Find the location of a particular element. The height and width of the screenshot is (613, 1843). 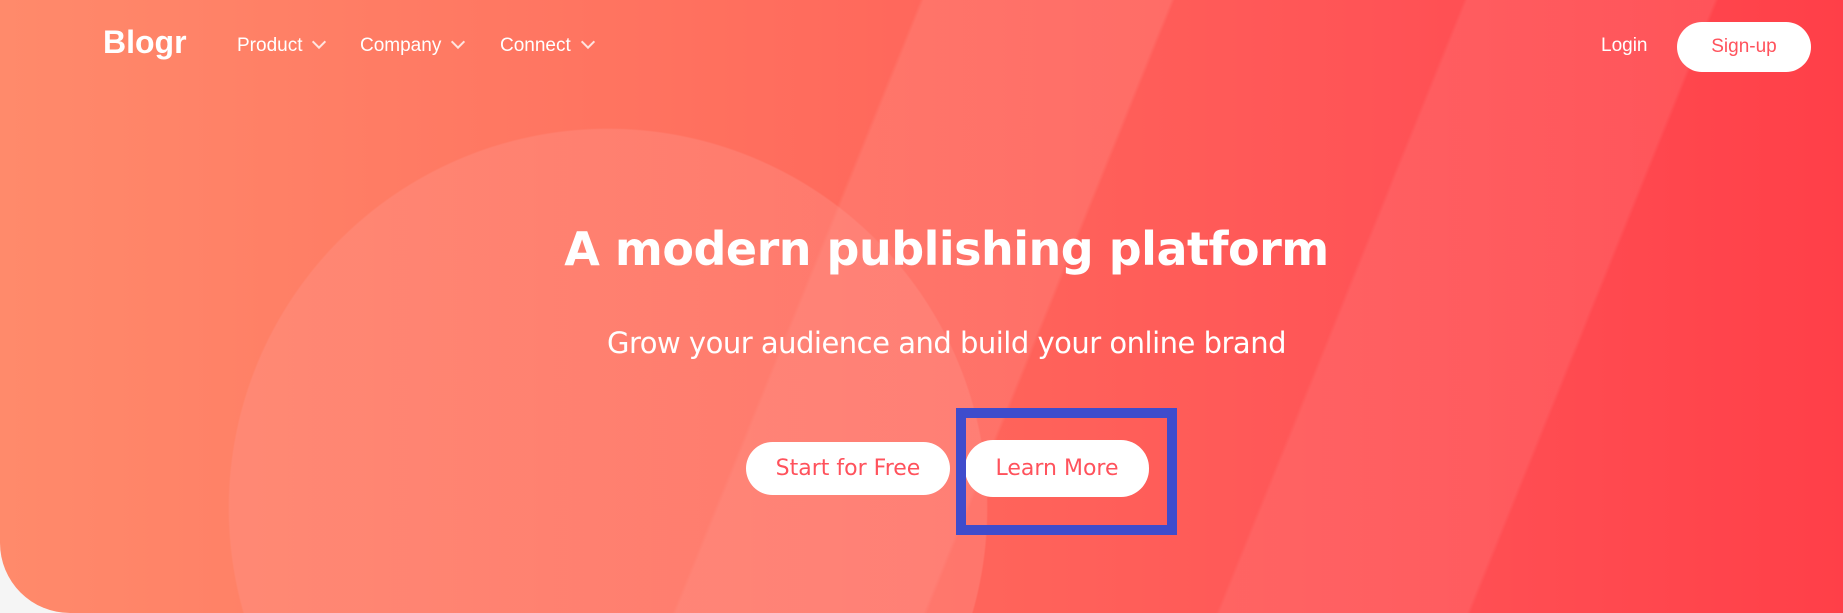

nav-label: Connect is located at coordinates (535, 45).